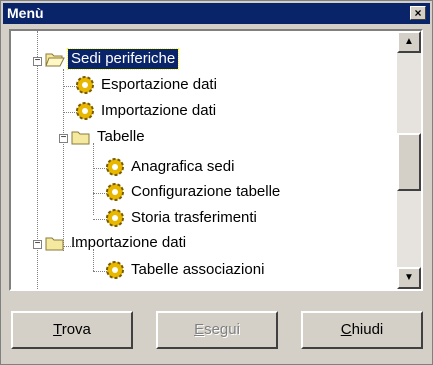 Image resolution: width=433 pixels, height=365 pixels. What do you see at coordinates (216, 13) in the screenshot?
I see `title-bar: Menù ×` at bounding box center [216, 13].